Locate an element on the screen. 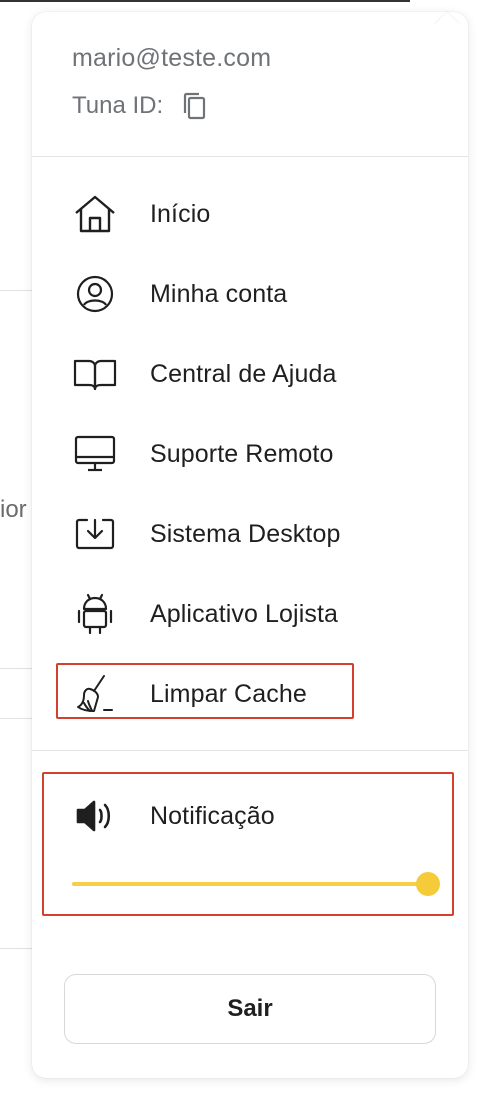 The image size is (500, 1098). monitor-icon is located at coordinates (95, 454).